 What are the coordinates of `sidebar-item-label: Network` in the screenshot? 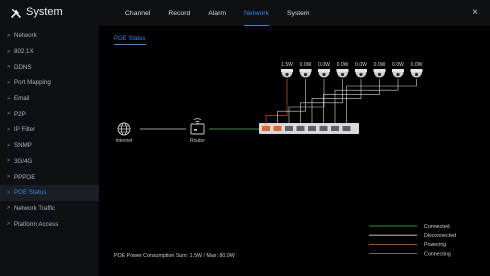 It's located at (25, 36).